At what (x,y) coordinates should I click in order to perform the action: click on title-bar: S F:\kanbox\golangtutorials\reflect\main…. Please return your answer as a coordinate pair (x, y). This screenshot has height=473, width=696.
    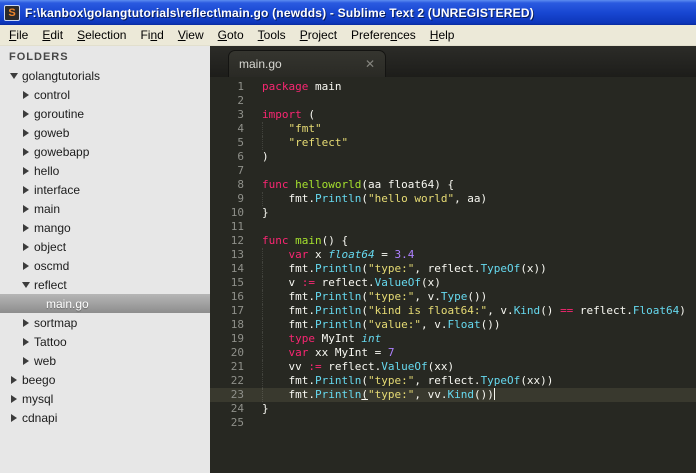
    Looking at the image, I should click on (348, 12).